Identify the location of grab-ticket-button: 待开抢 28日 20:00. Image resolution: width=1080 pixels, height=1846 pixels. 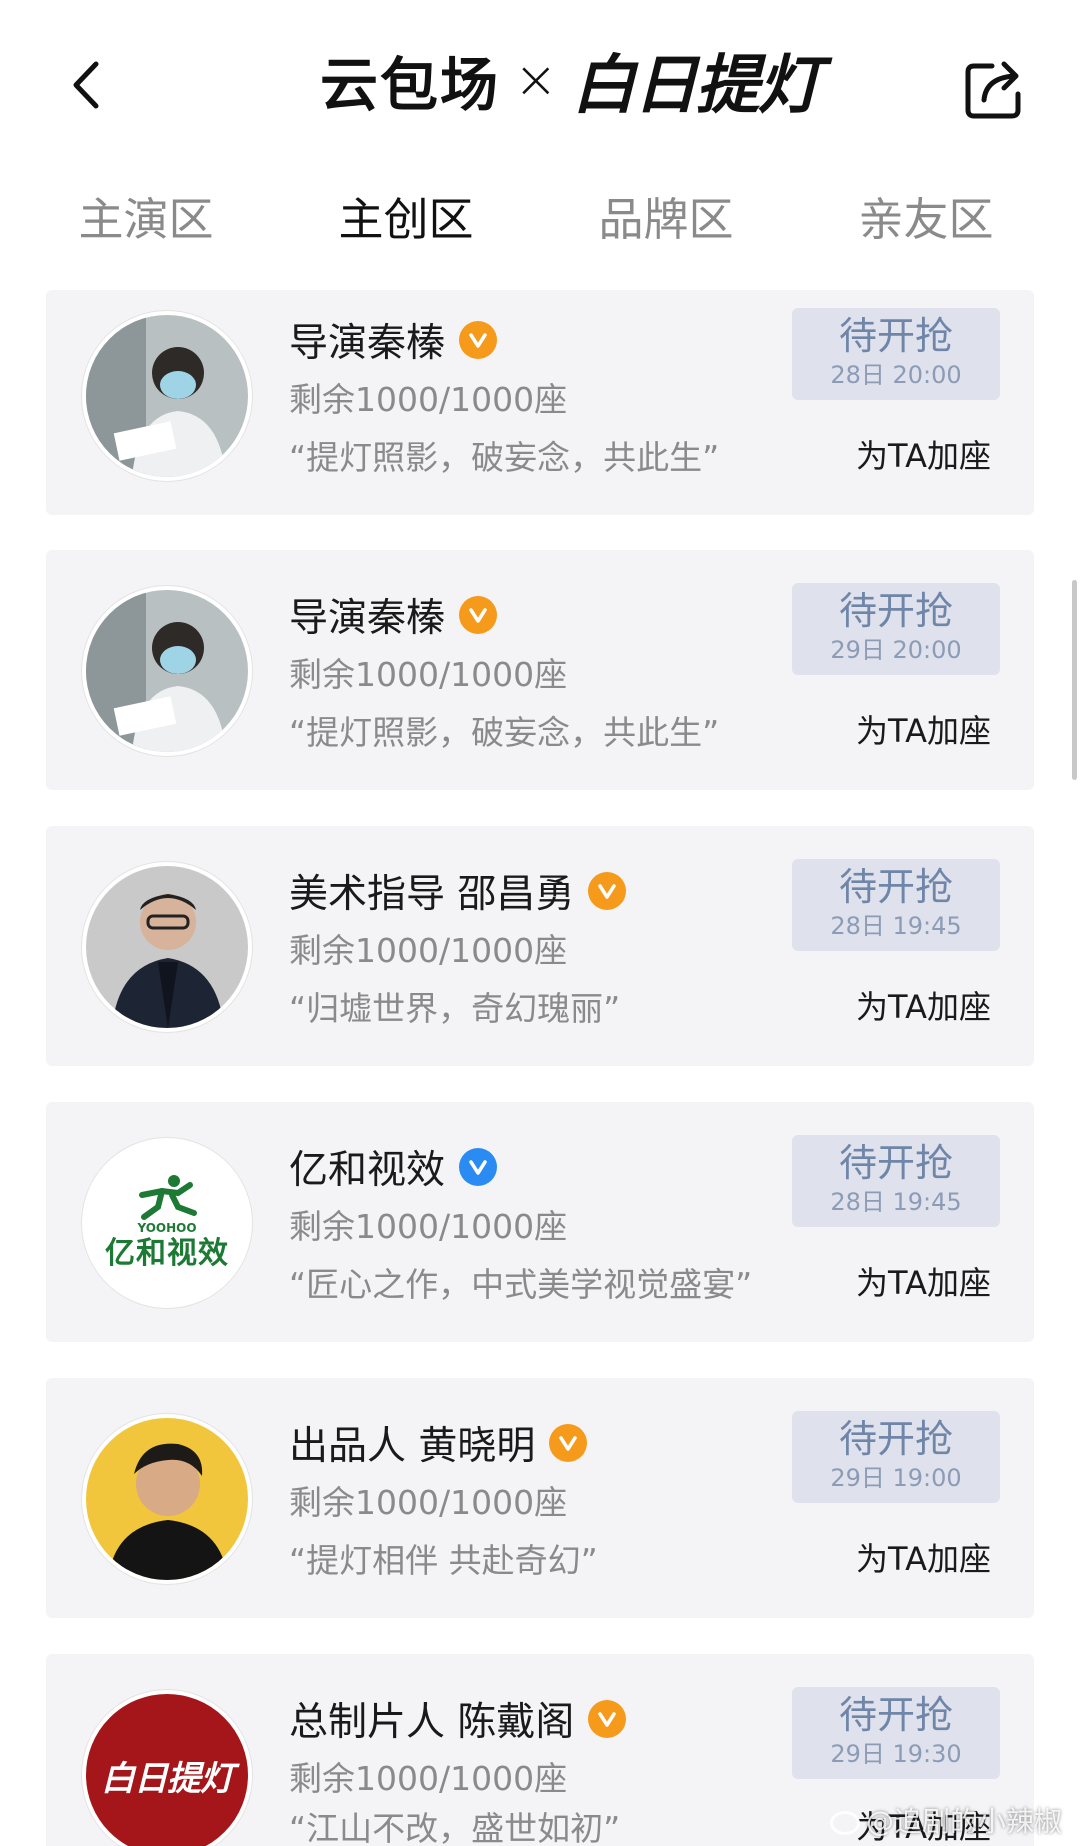
(896, 354).